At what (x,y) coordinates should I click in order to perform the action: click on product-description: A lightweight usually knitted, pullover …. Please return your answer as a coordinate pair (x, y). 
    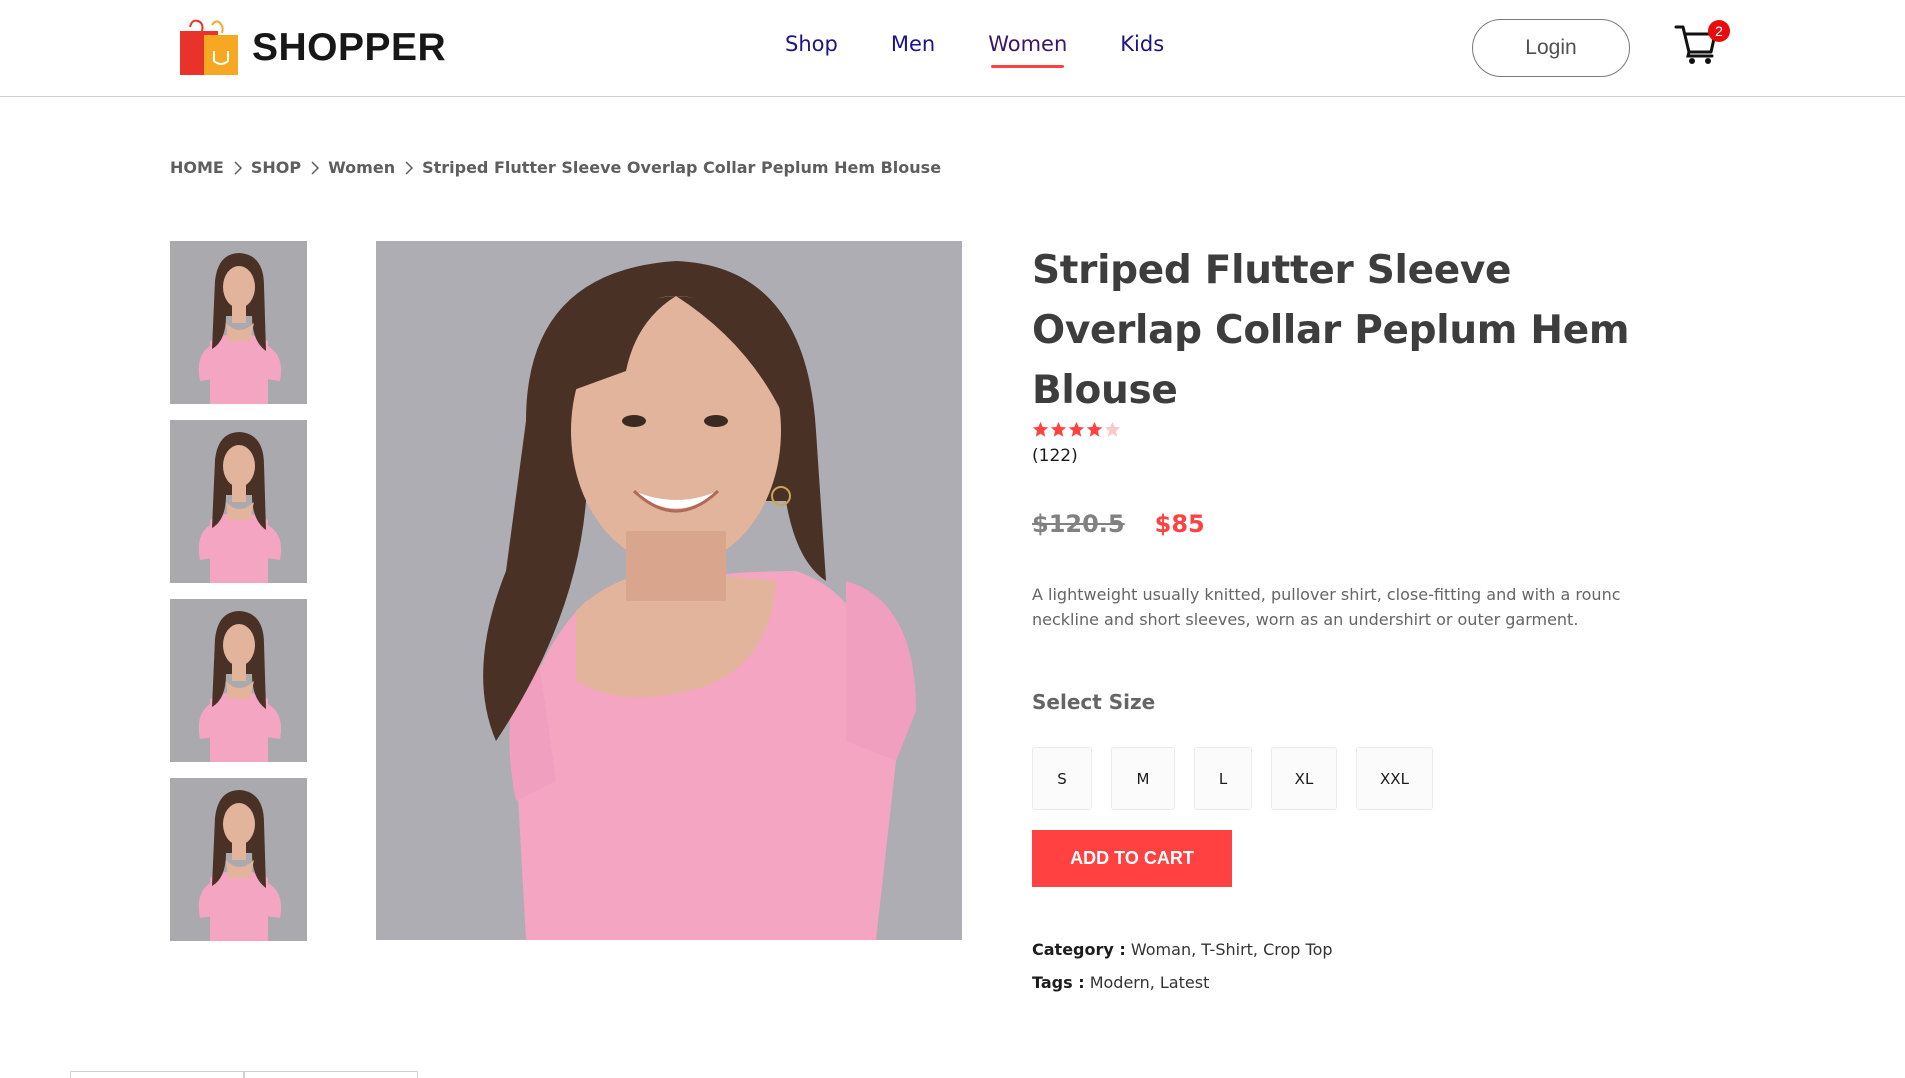
    Looking at the image, I should click on (1326, 607).